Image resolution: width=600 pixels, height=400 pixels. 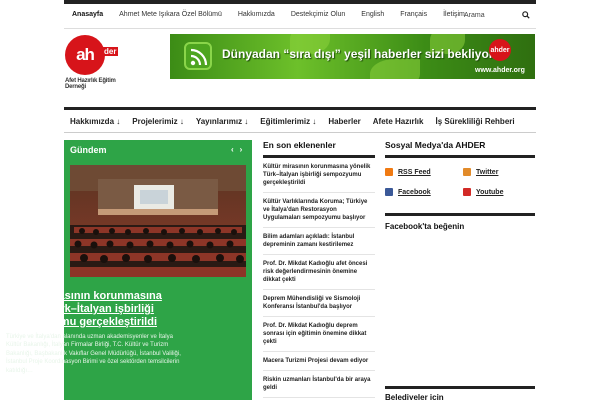 What do you see at coordinates (414, 172) in the screenshot?
I see `rss-label: RSS Feed` at bounding box center [414, 172].